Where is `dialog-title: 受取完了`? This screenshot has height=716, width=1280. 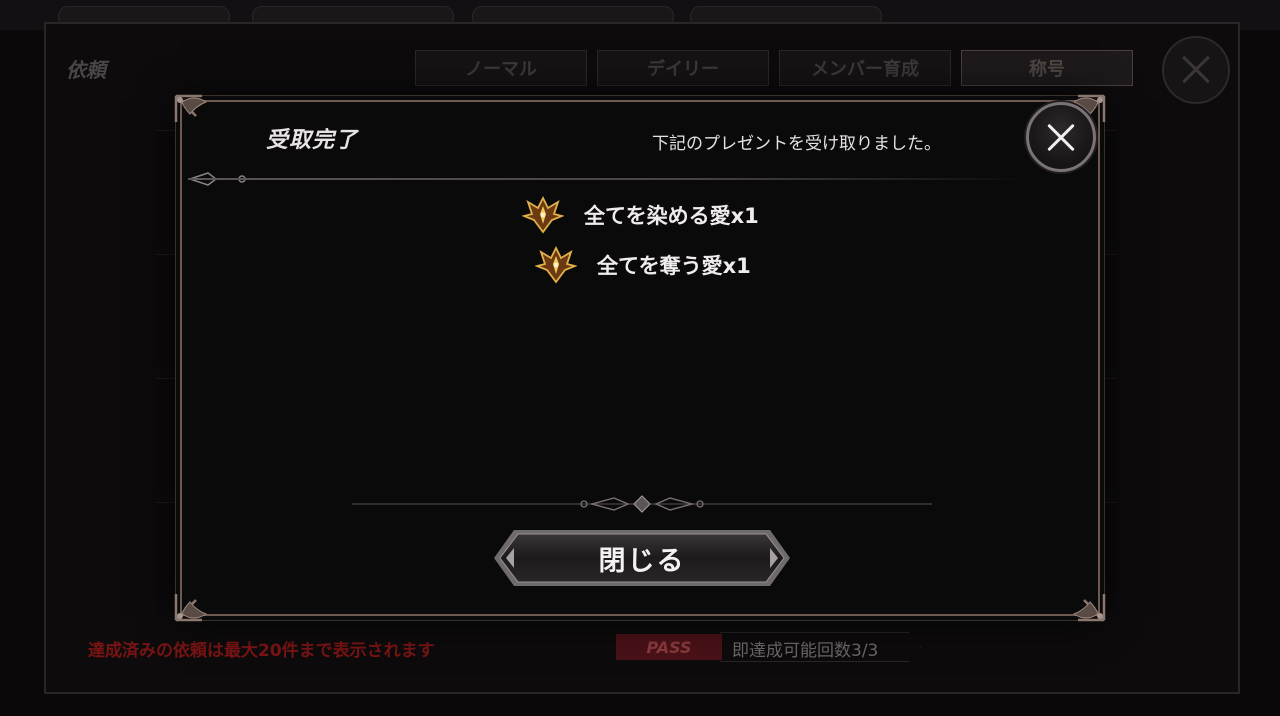 dialog-title: 受取完了 is located at coordinates (312, 140).